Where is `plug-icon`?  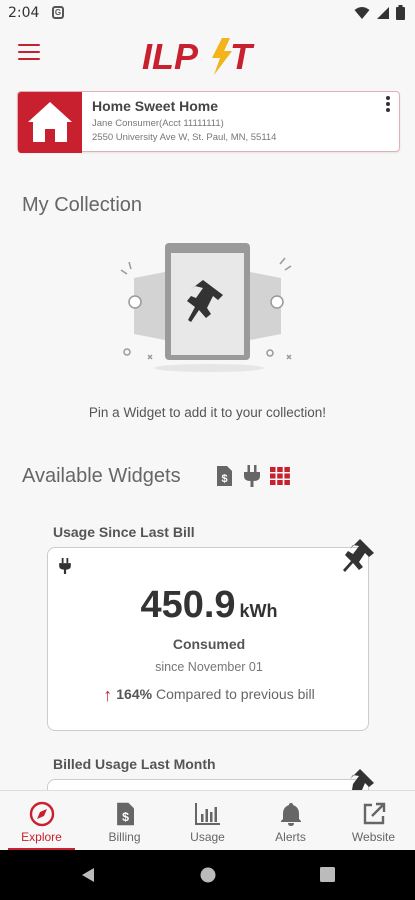 plug-icon is located at coordinates (65, 566).